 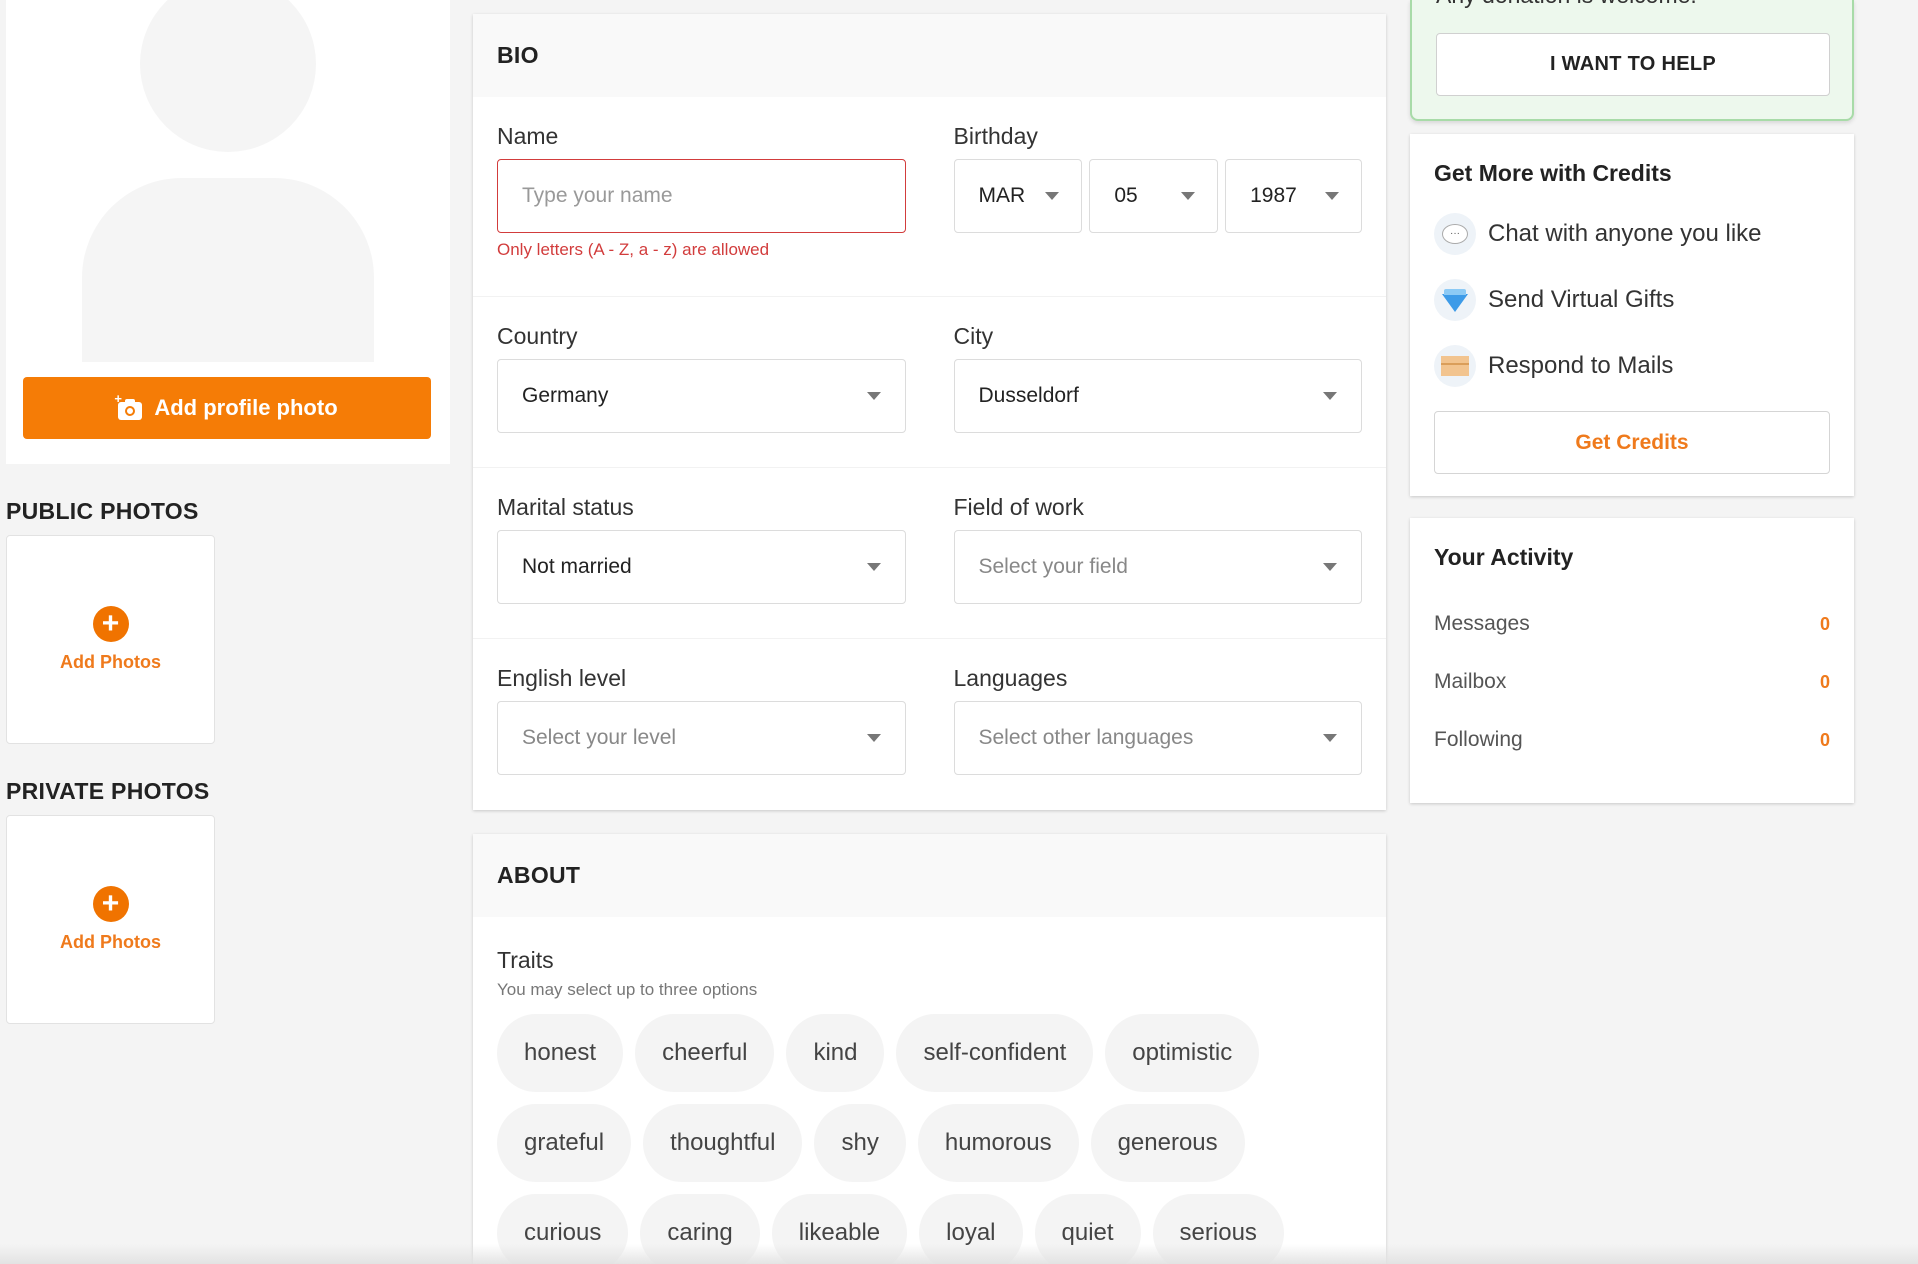 I want to click on country-select: Germany, so click(x=701, y=396).